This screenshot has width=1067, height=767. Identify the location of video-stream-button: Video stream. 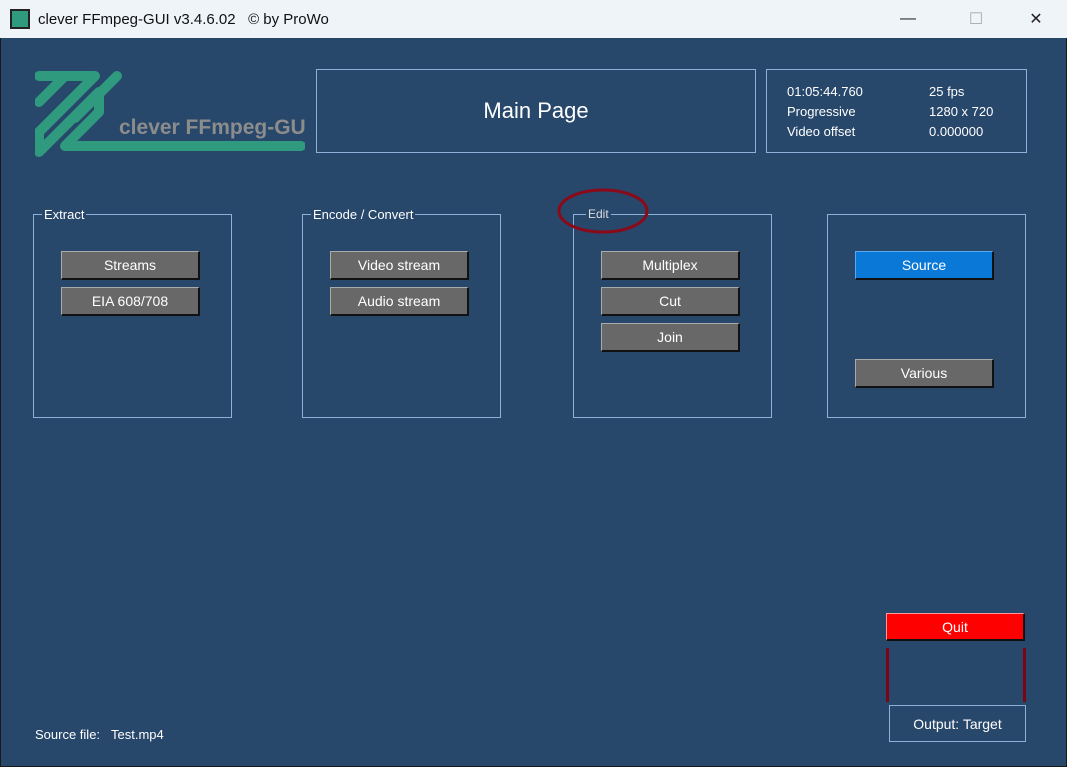
(399, 265).